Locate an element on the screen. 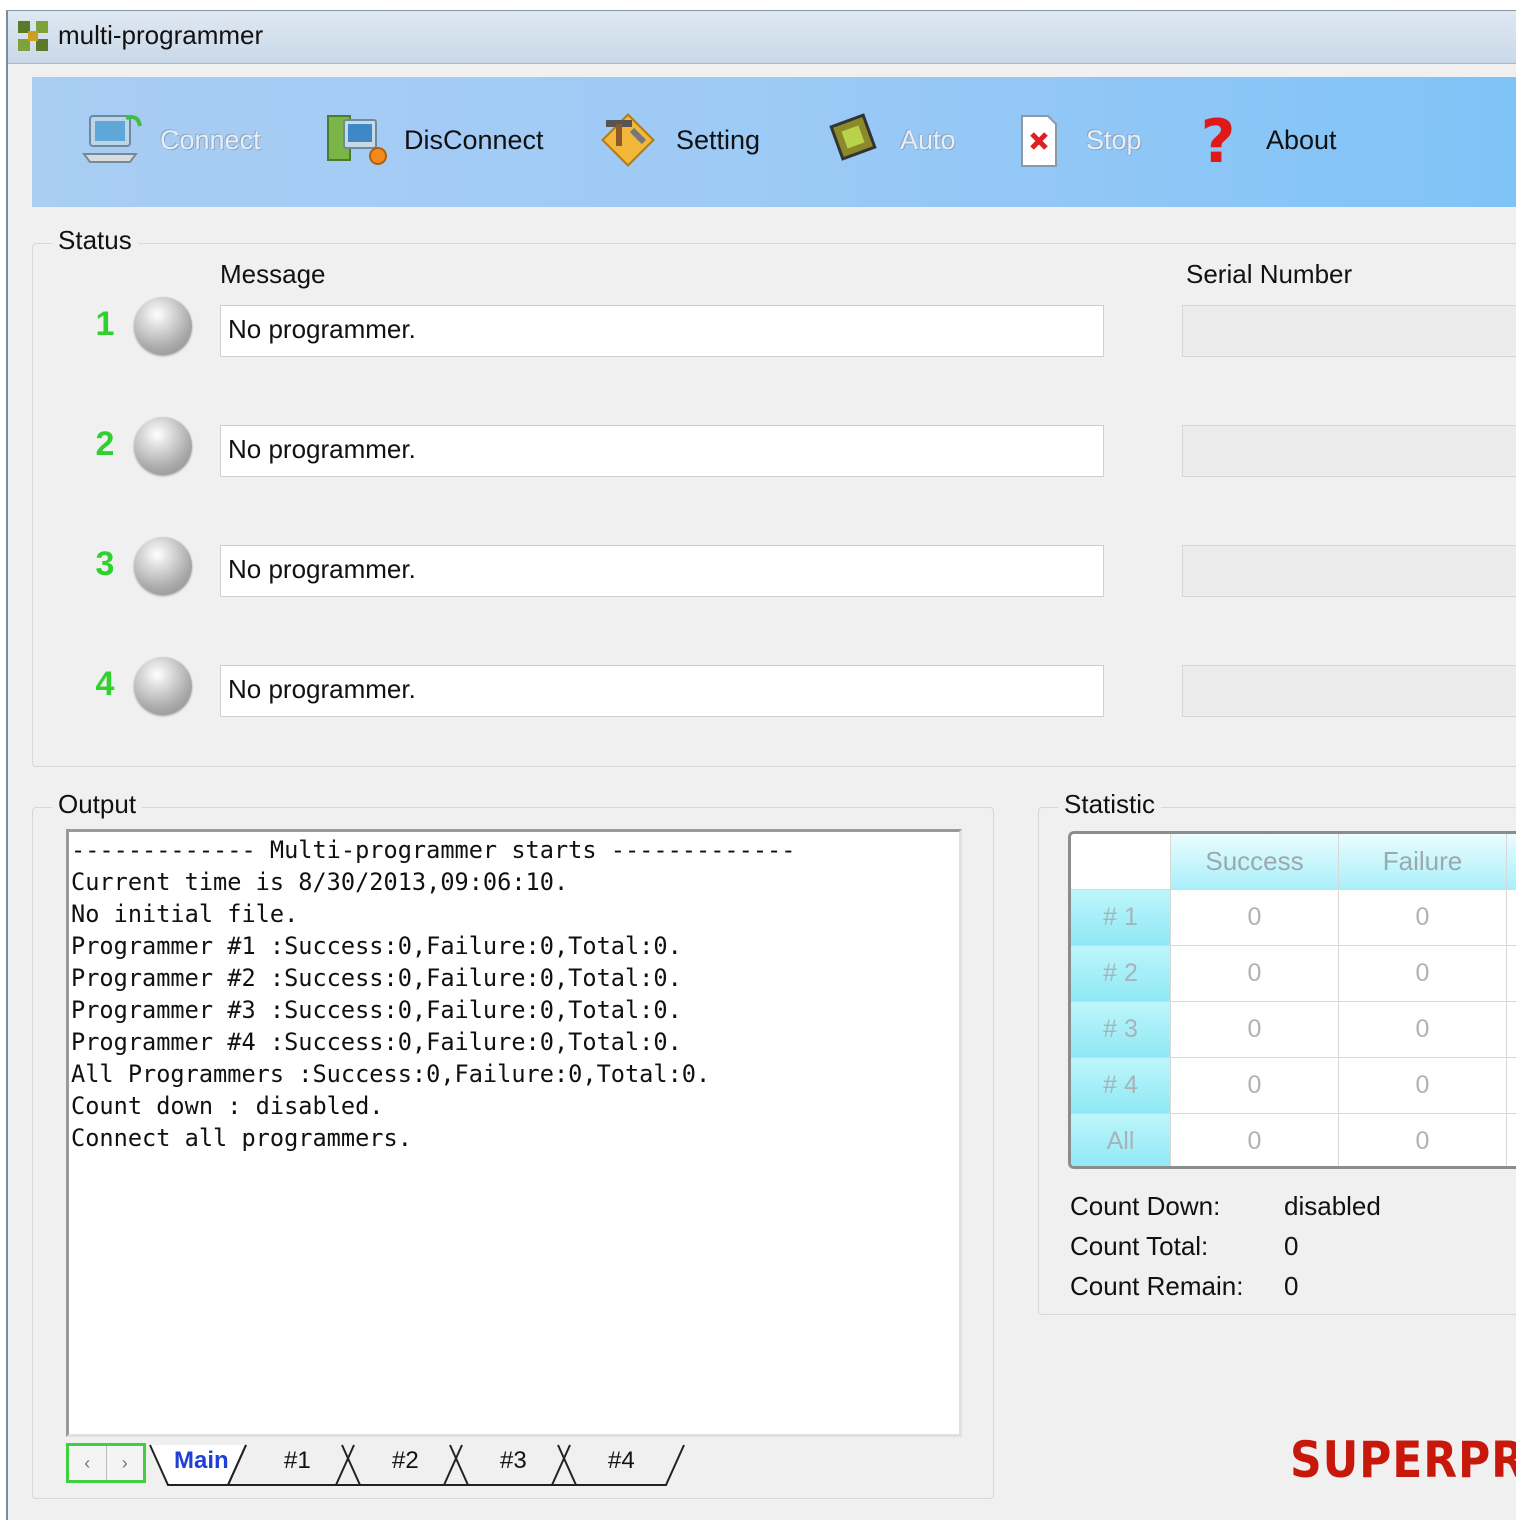  count-remain-value: 0 is located at coordinates (1291, 1286).